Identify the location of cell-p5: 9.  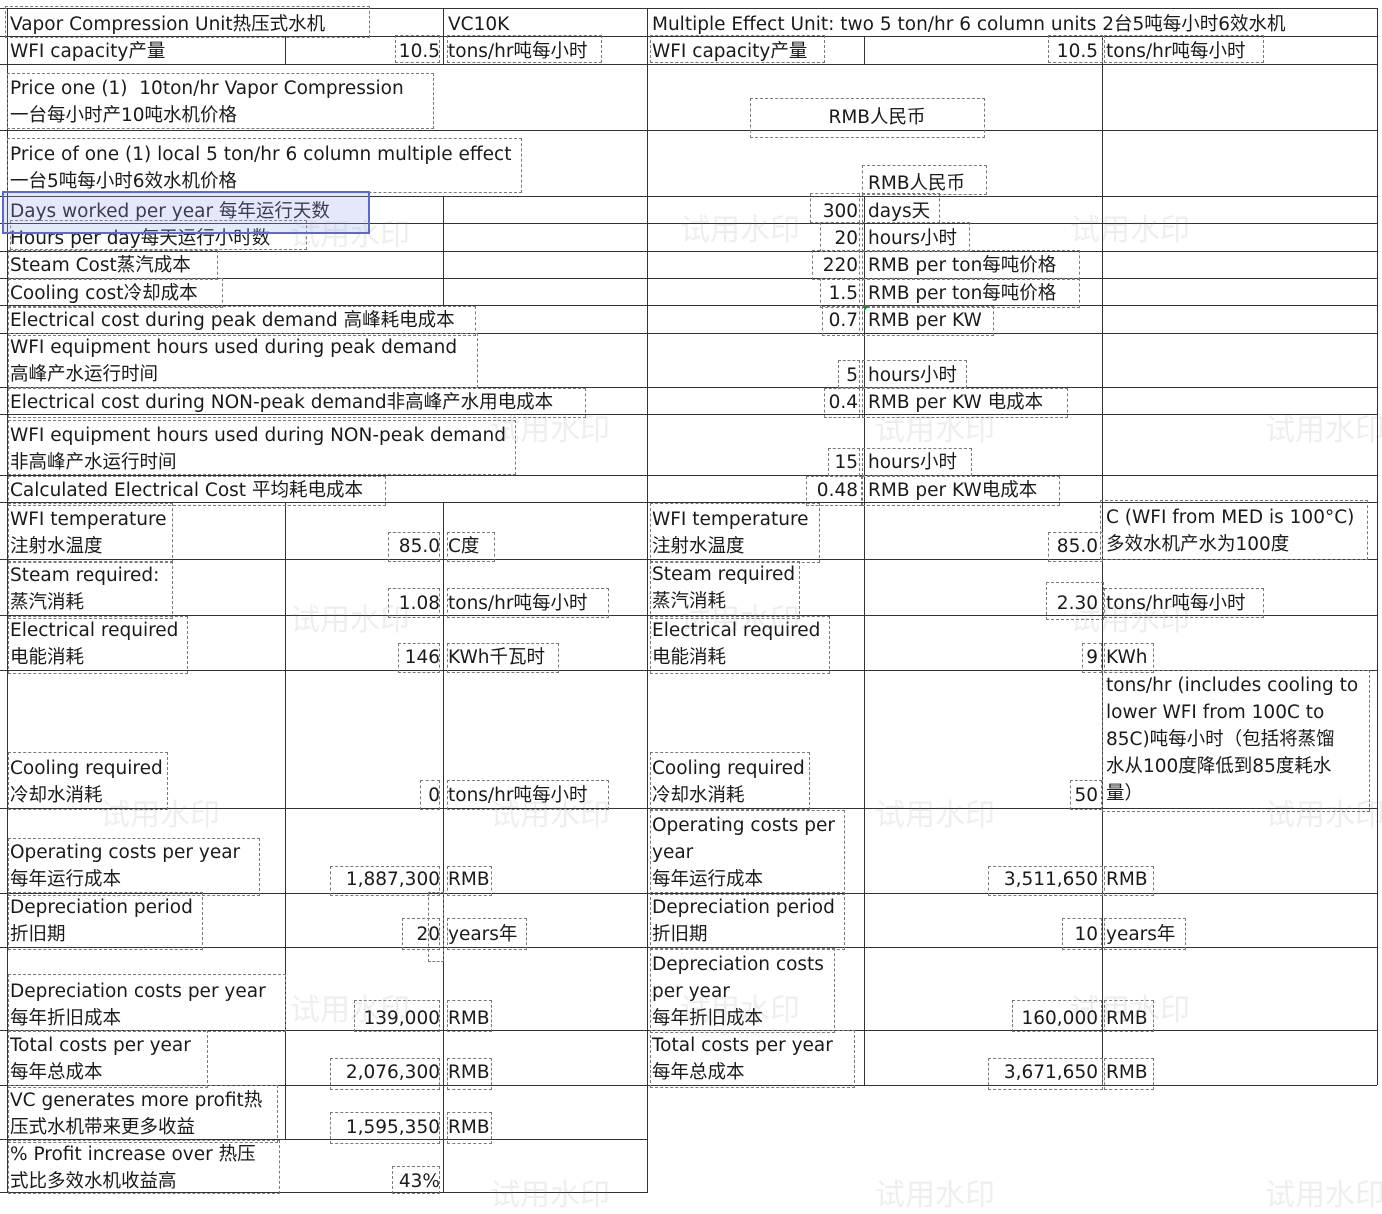
(982, 657).